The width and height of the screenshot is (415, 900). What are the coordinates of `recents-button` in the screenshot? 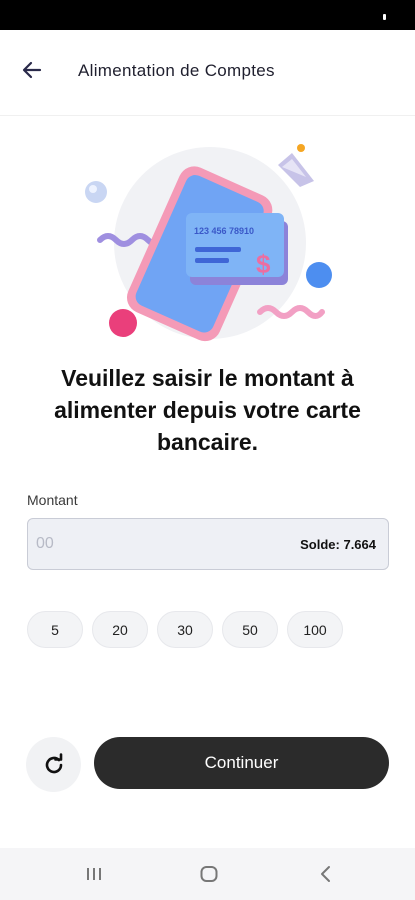 It's located at (94, 874).